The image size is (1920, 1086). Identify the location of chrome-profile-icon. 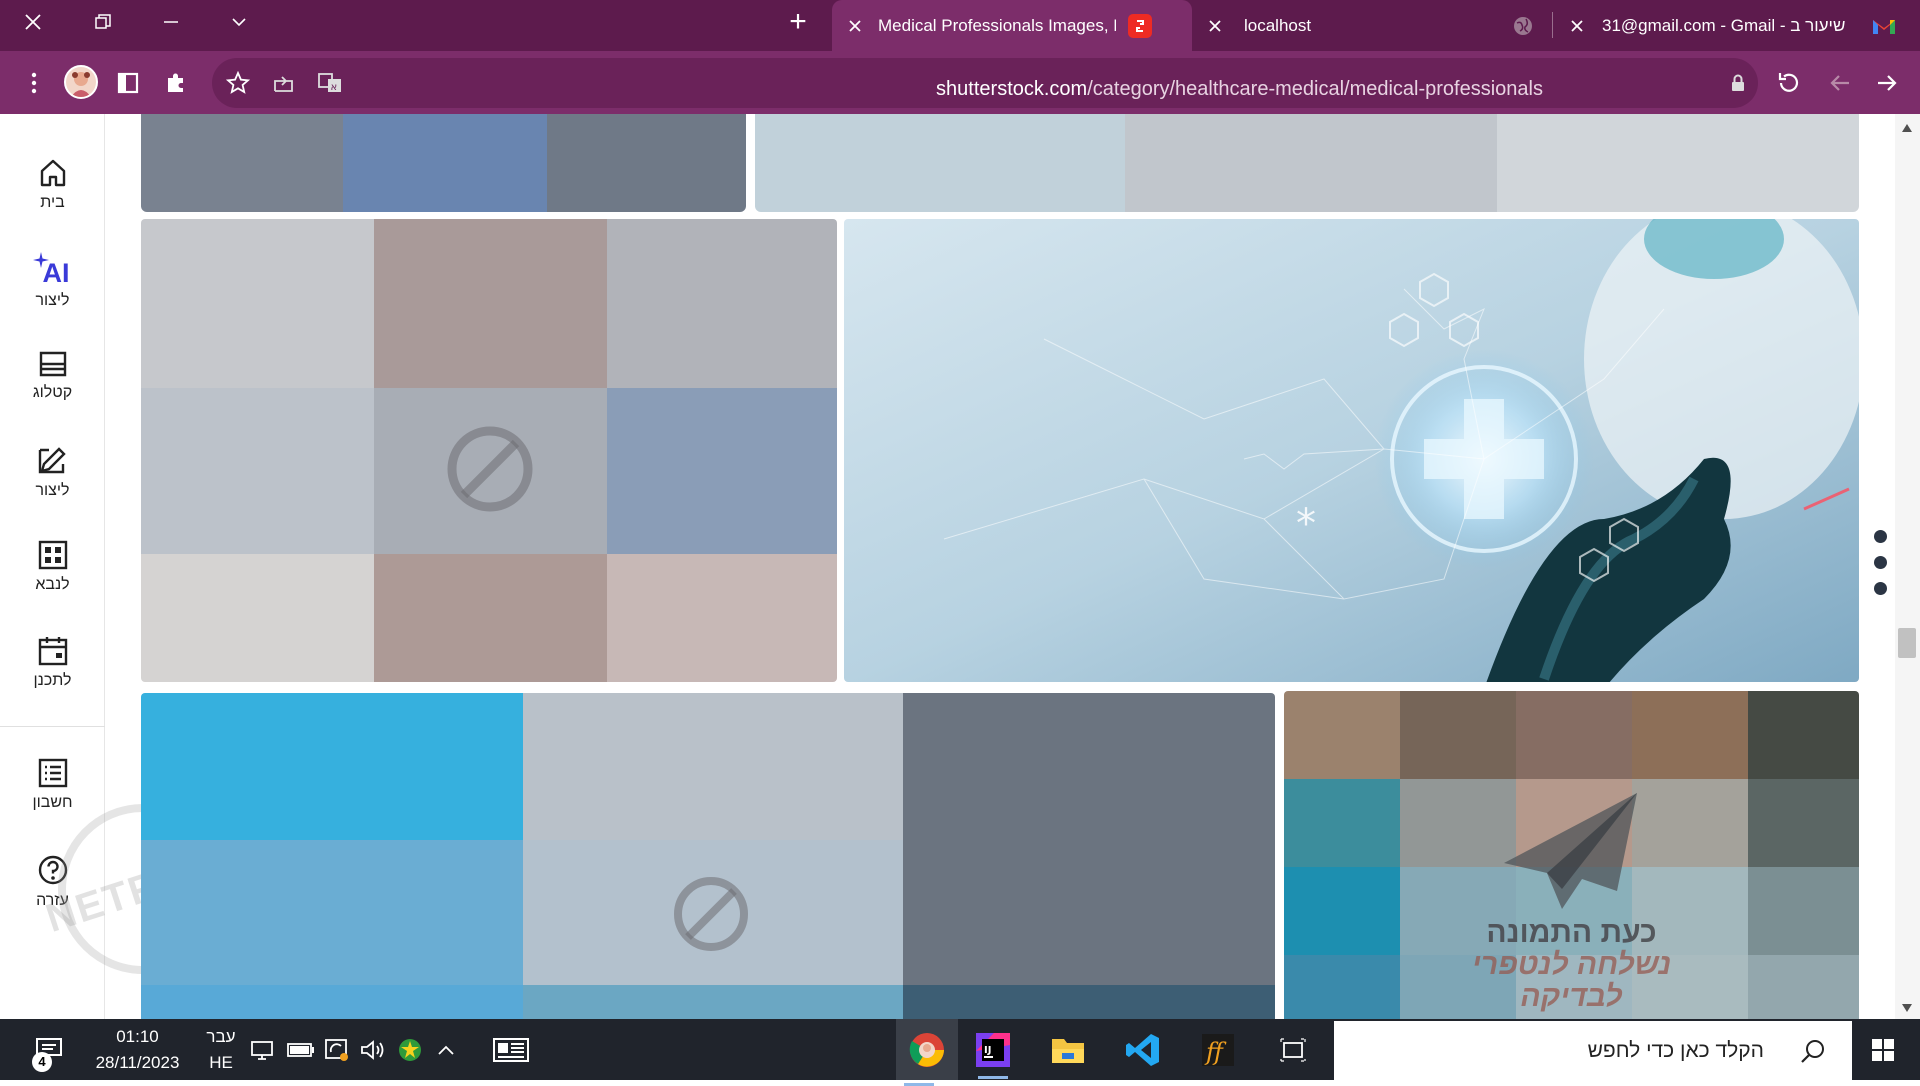
(926, 1049).